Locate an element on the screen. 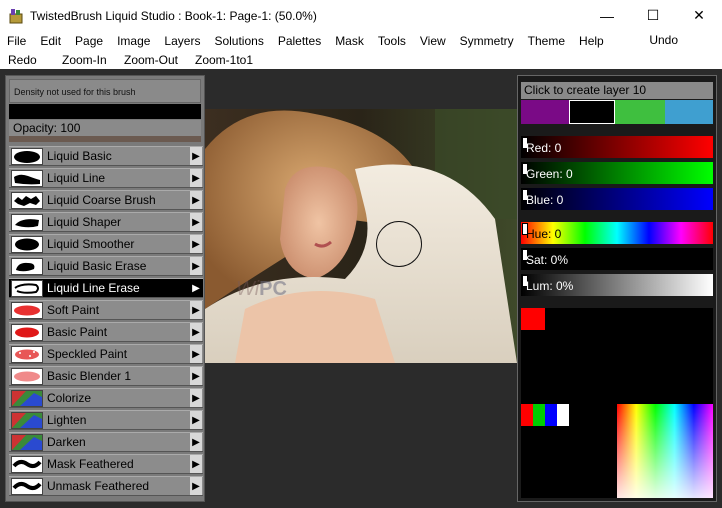  brush-item-liquid-basic: Liquid Basic ▶ is located at coordinates (106, 156).